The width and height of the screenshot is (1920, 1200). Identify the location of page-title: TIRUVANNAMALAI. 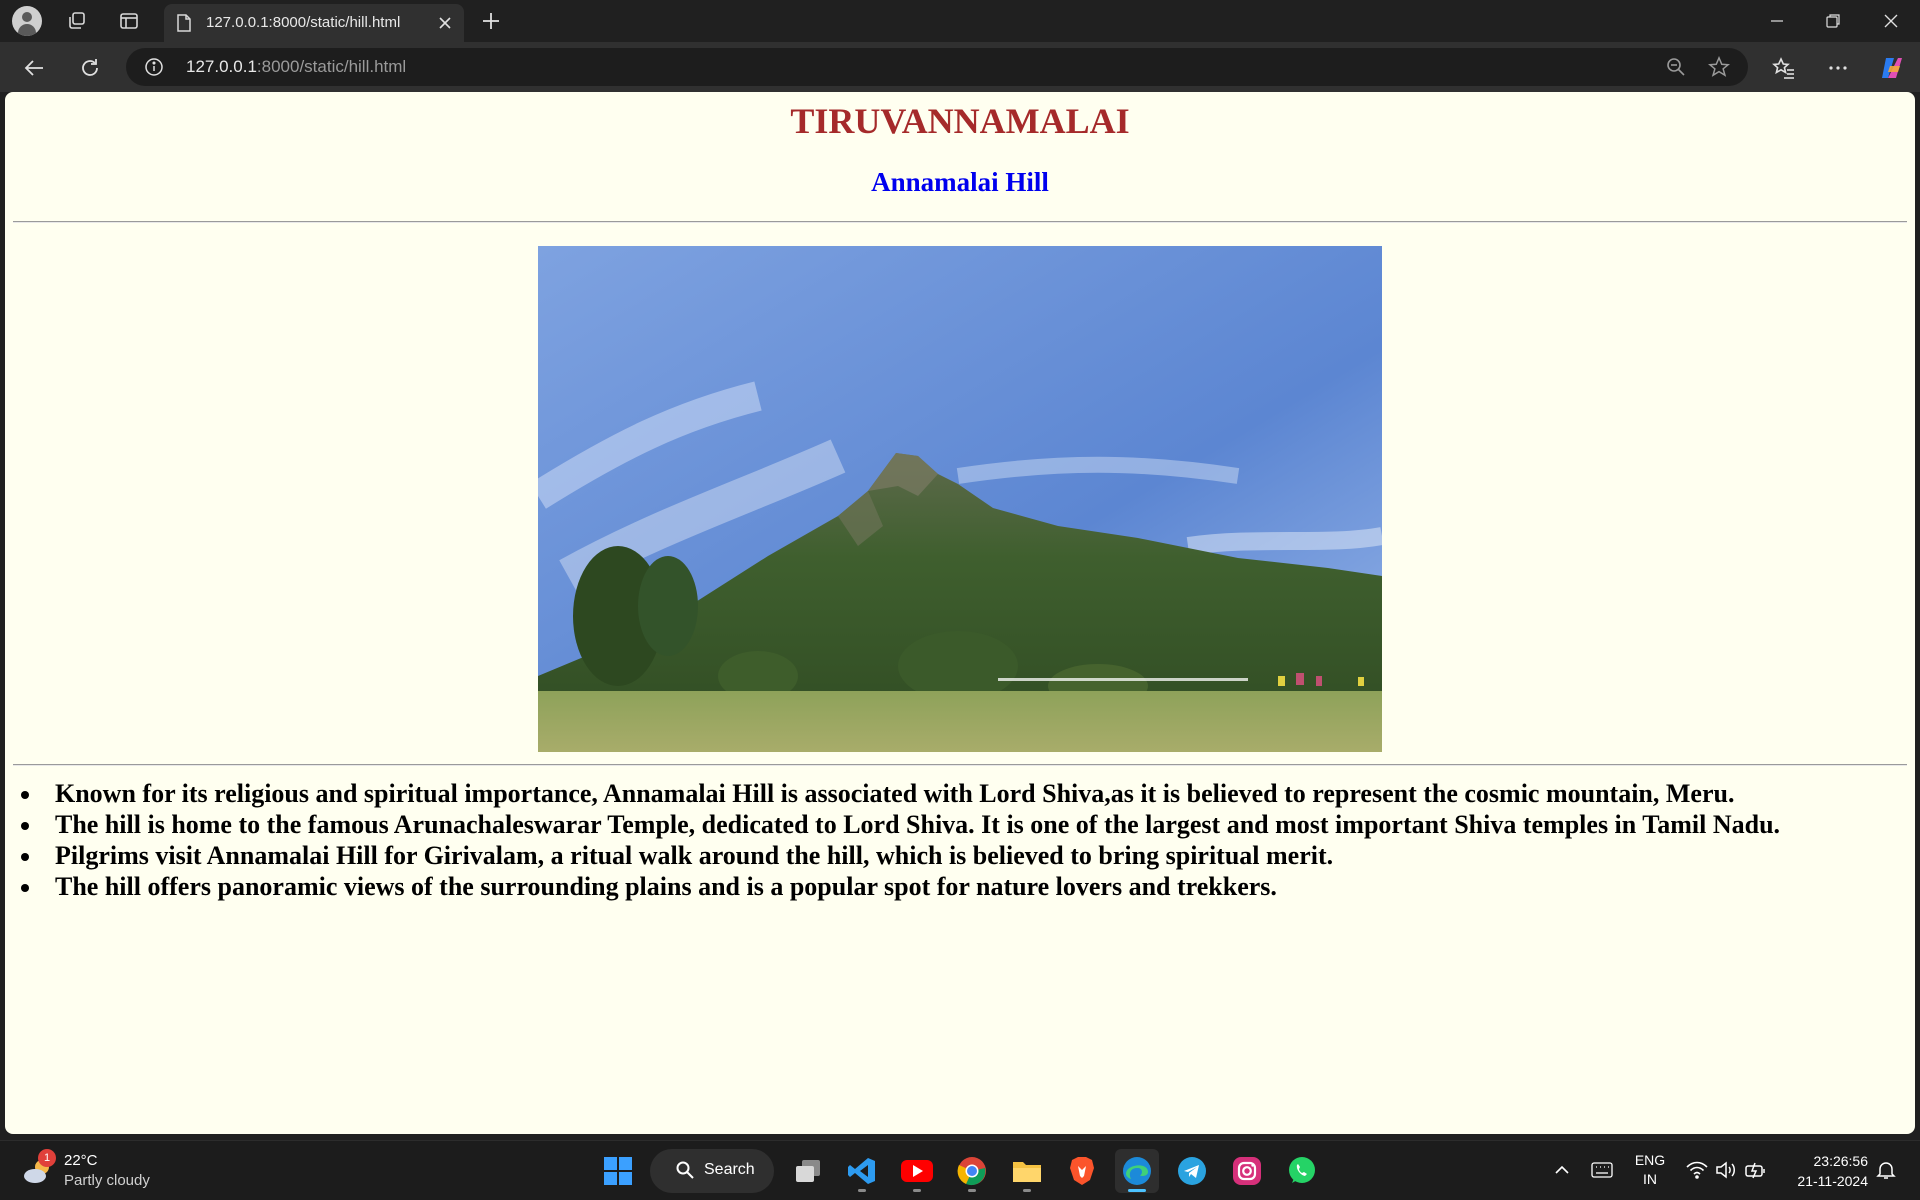
(960, 121).